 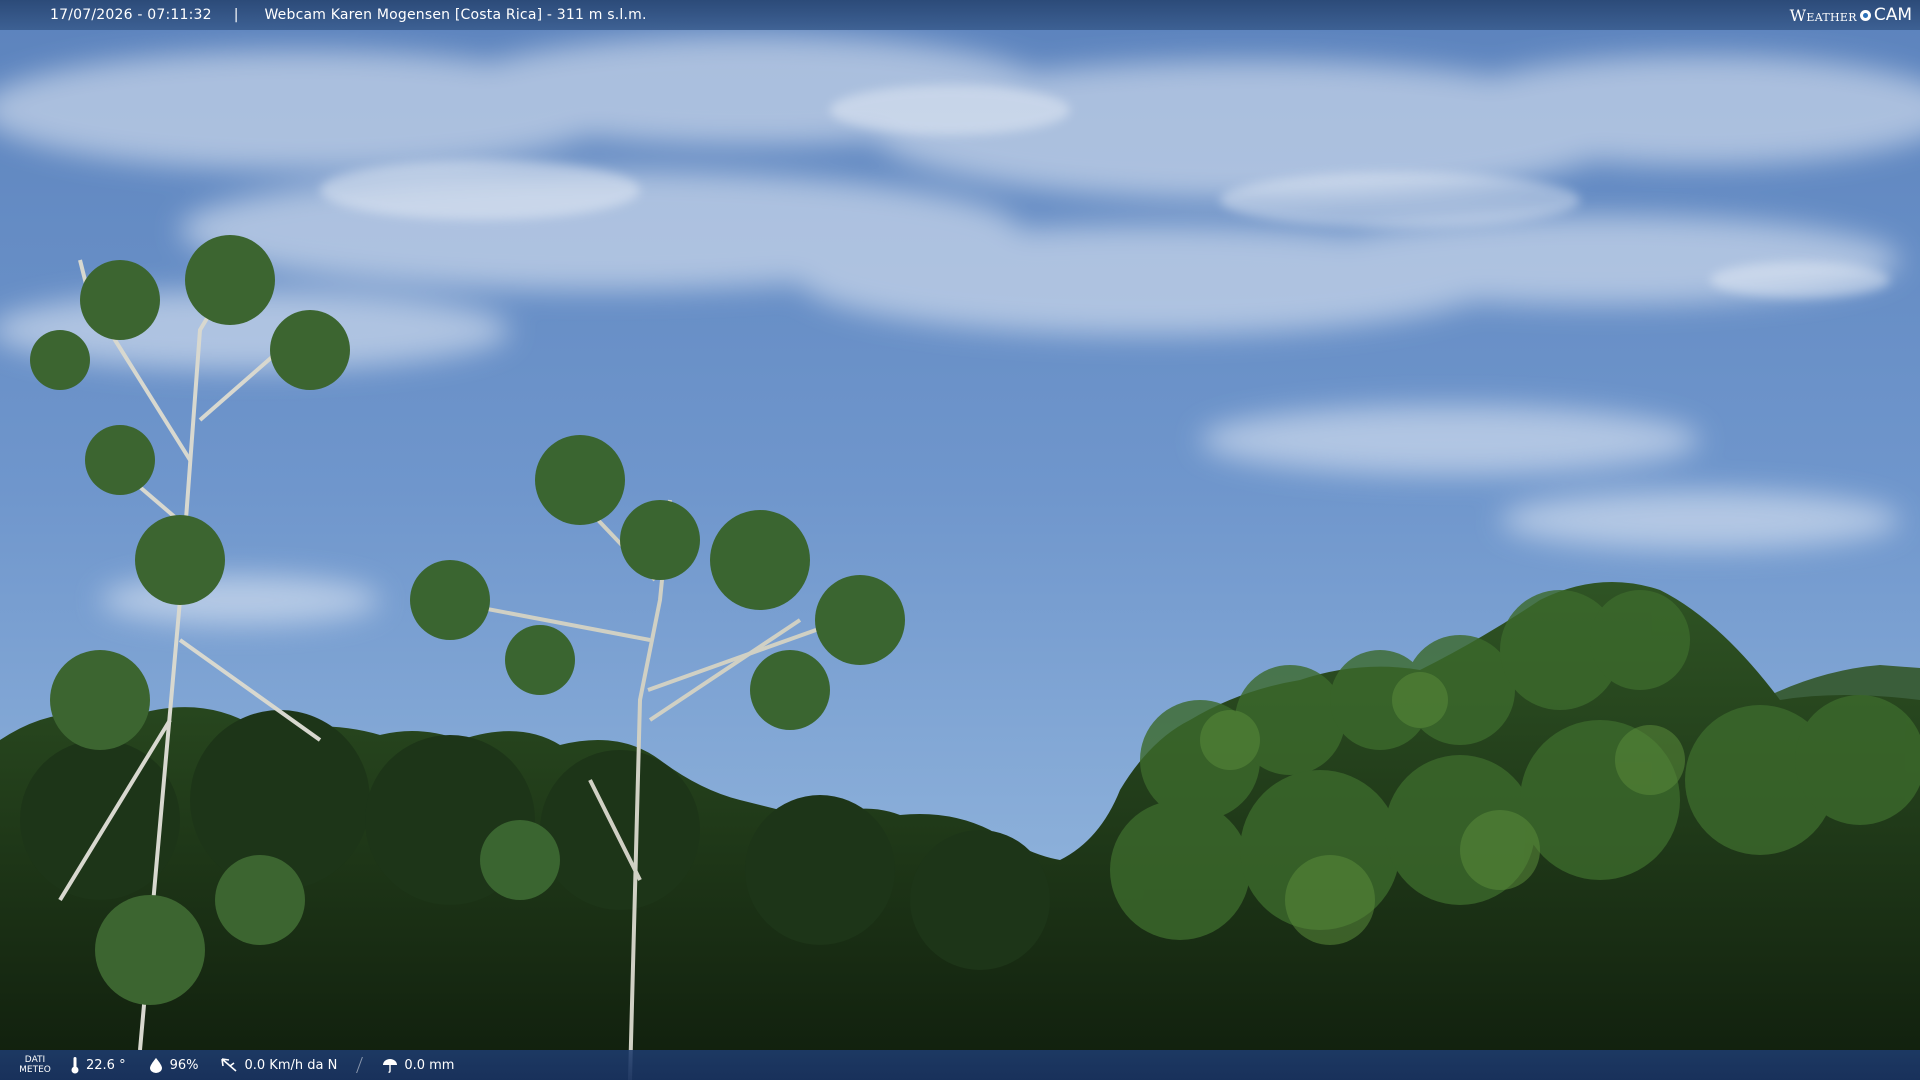 I want to click on wind-value: 0.0 Km/h da N, so click(x=291, y=1065).